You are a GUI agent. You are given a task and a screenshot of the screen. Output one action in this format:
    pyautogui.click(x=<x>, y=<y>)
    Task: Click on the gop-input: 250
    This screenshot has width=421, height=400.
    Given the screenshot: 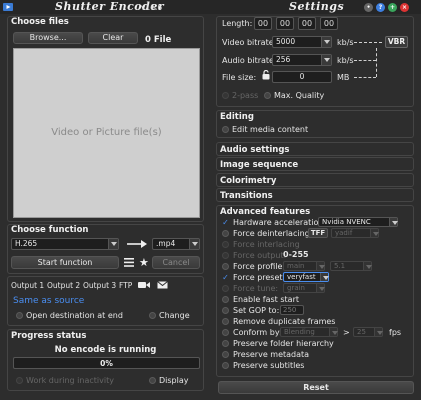 What is the action you would take?
    pyautogui.click(x=292, y=310)
    